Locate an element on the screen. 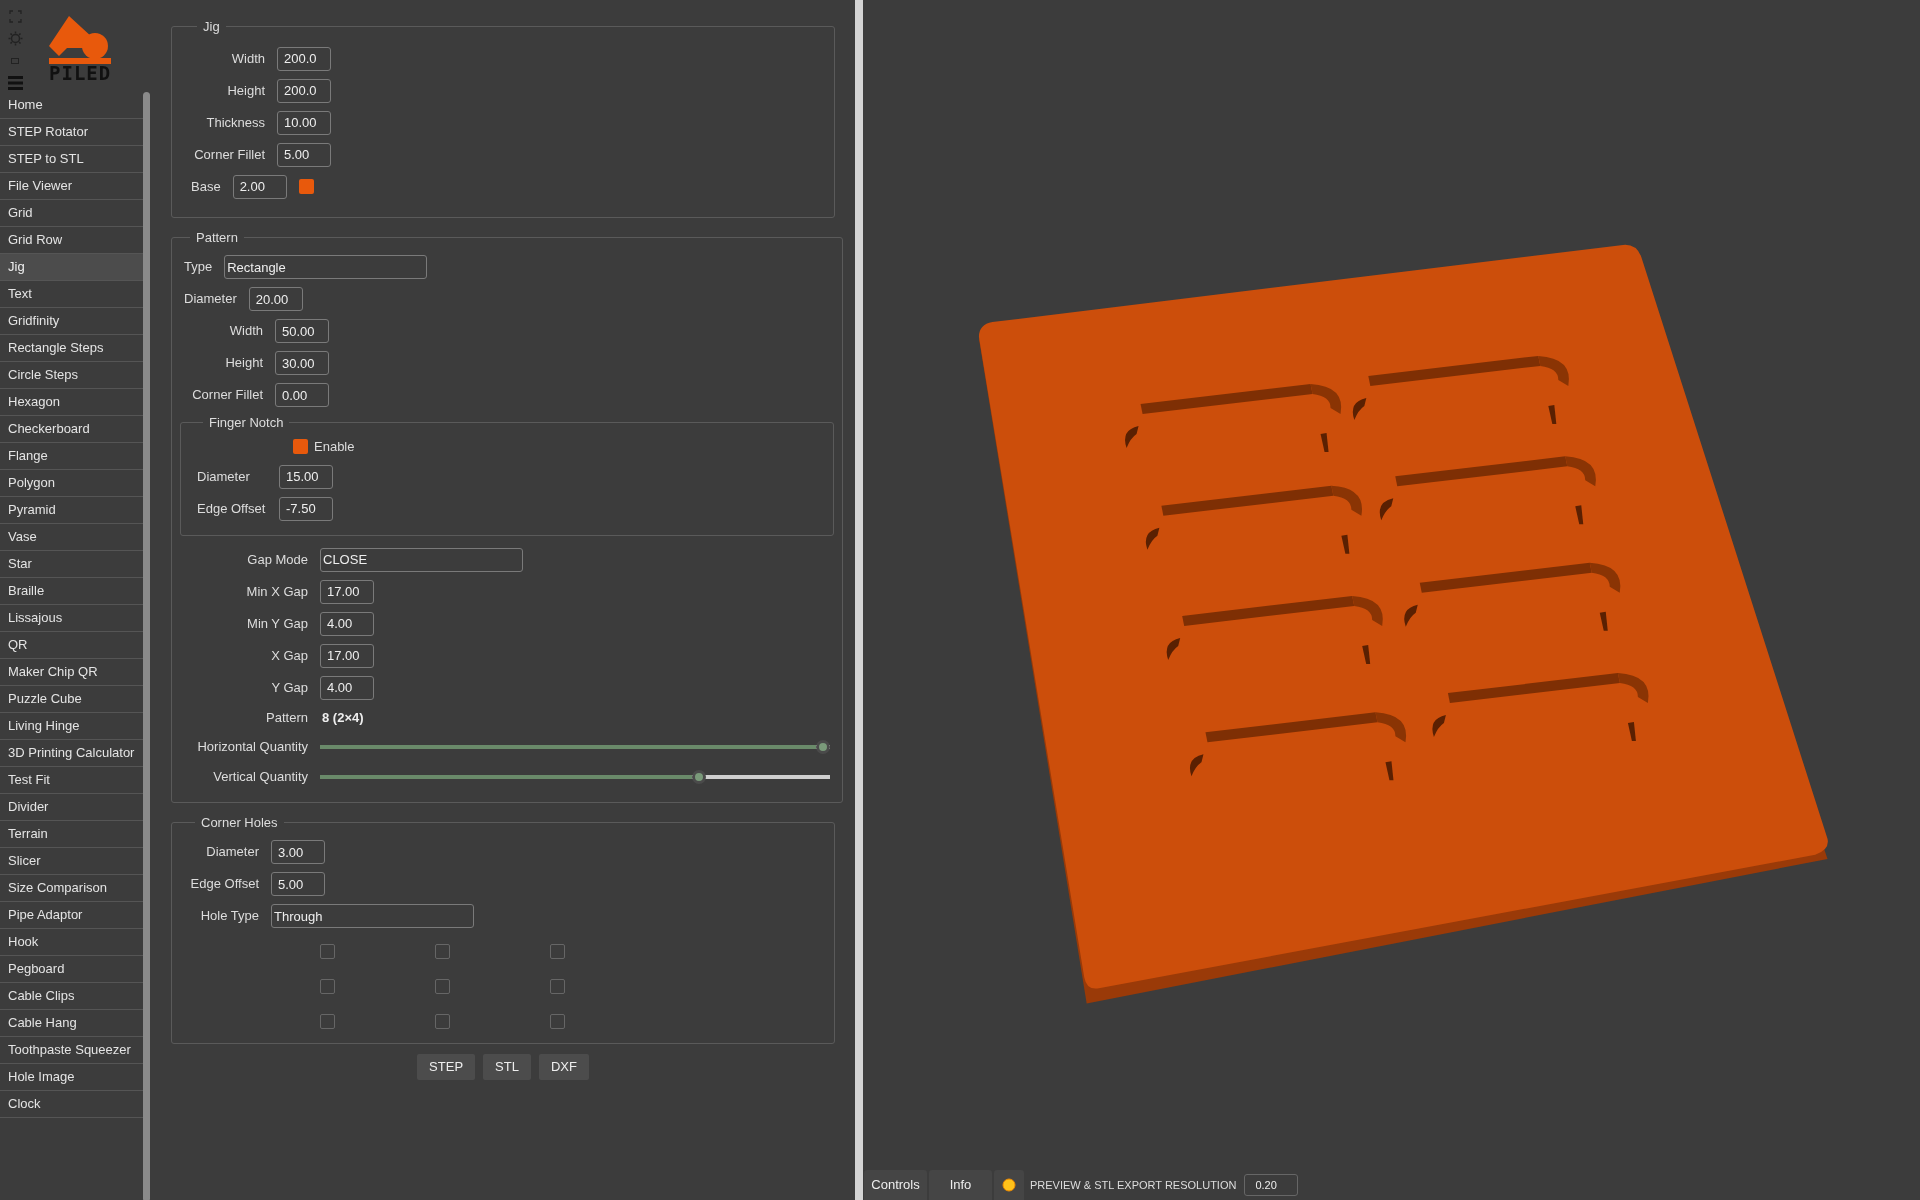 The image size is (1920, 1200). square-icon is located at coordinates (15, 61).